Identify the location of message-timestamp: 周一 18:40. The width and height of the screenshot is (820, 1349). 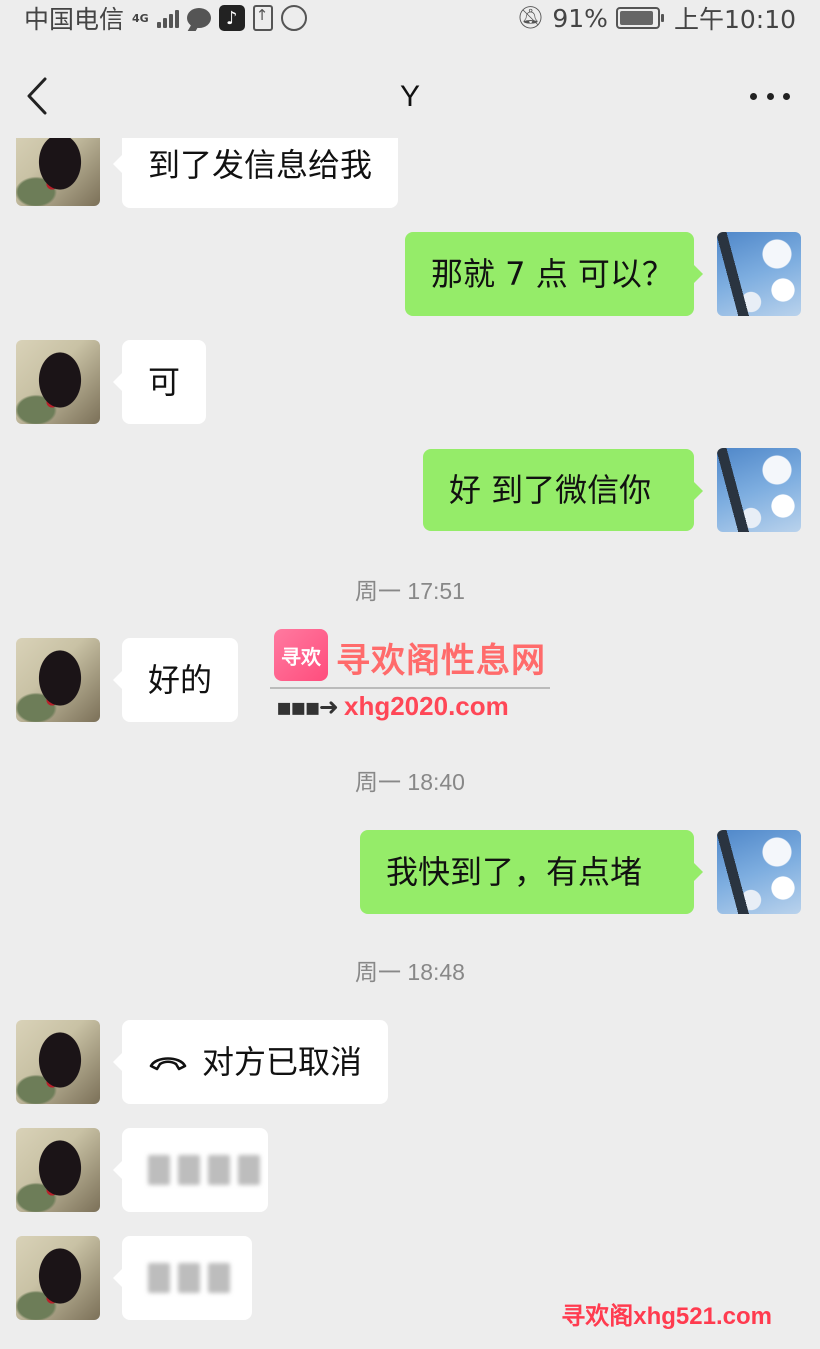
(410, 782).